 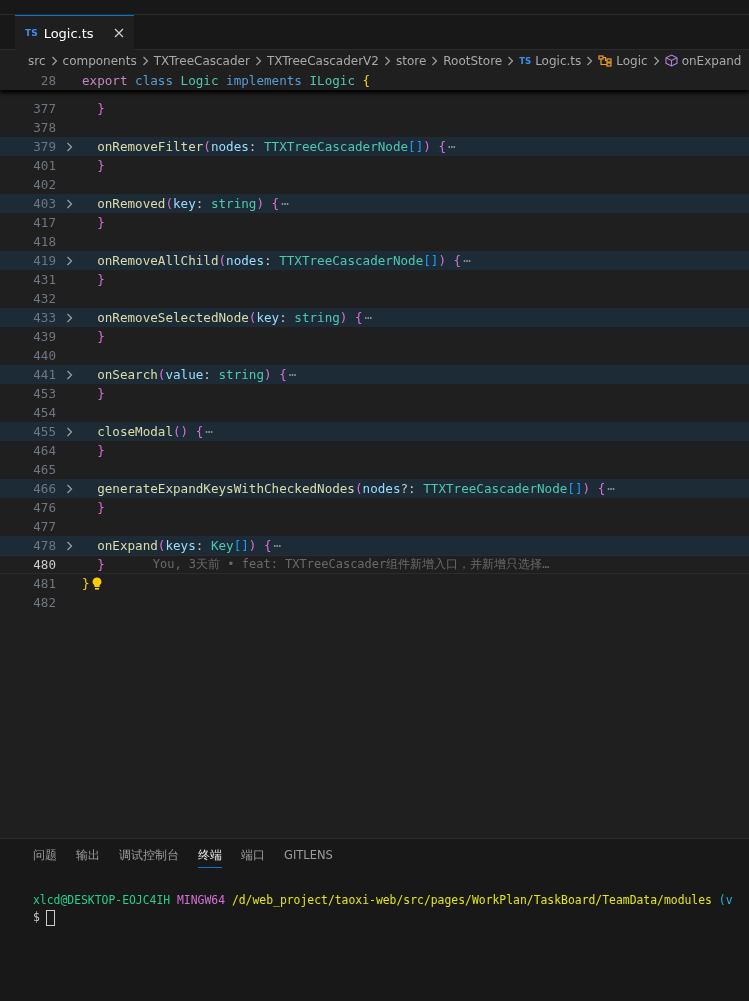 I want to click on line-number: 433, so click(x=44, y=317).